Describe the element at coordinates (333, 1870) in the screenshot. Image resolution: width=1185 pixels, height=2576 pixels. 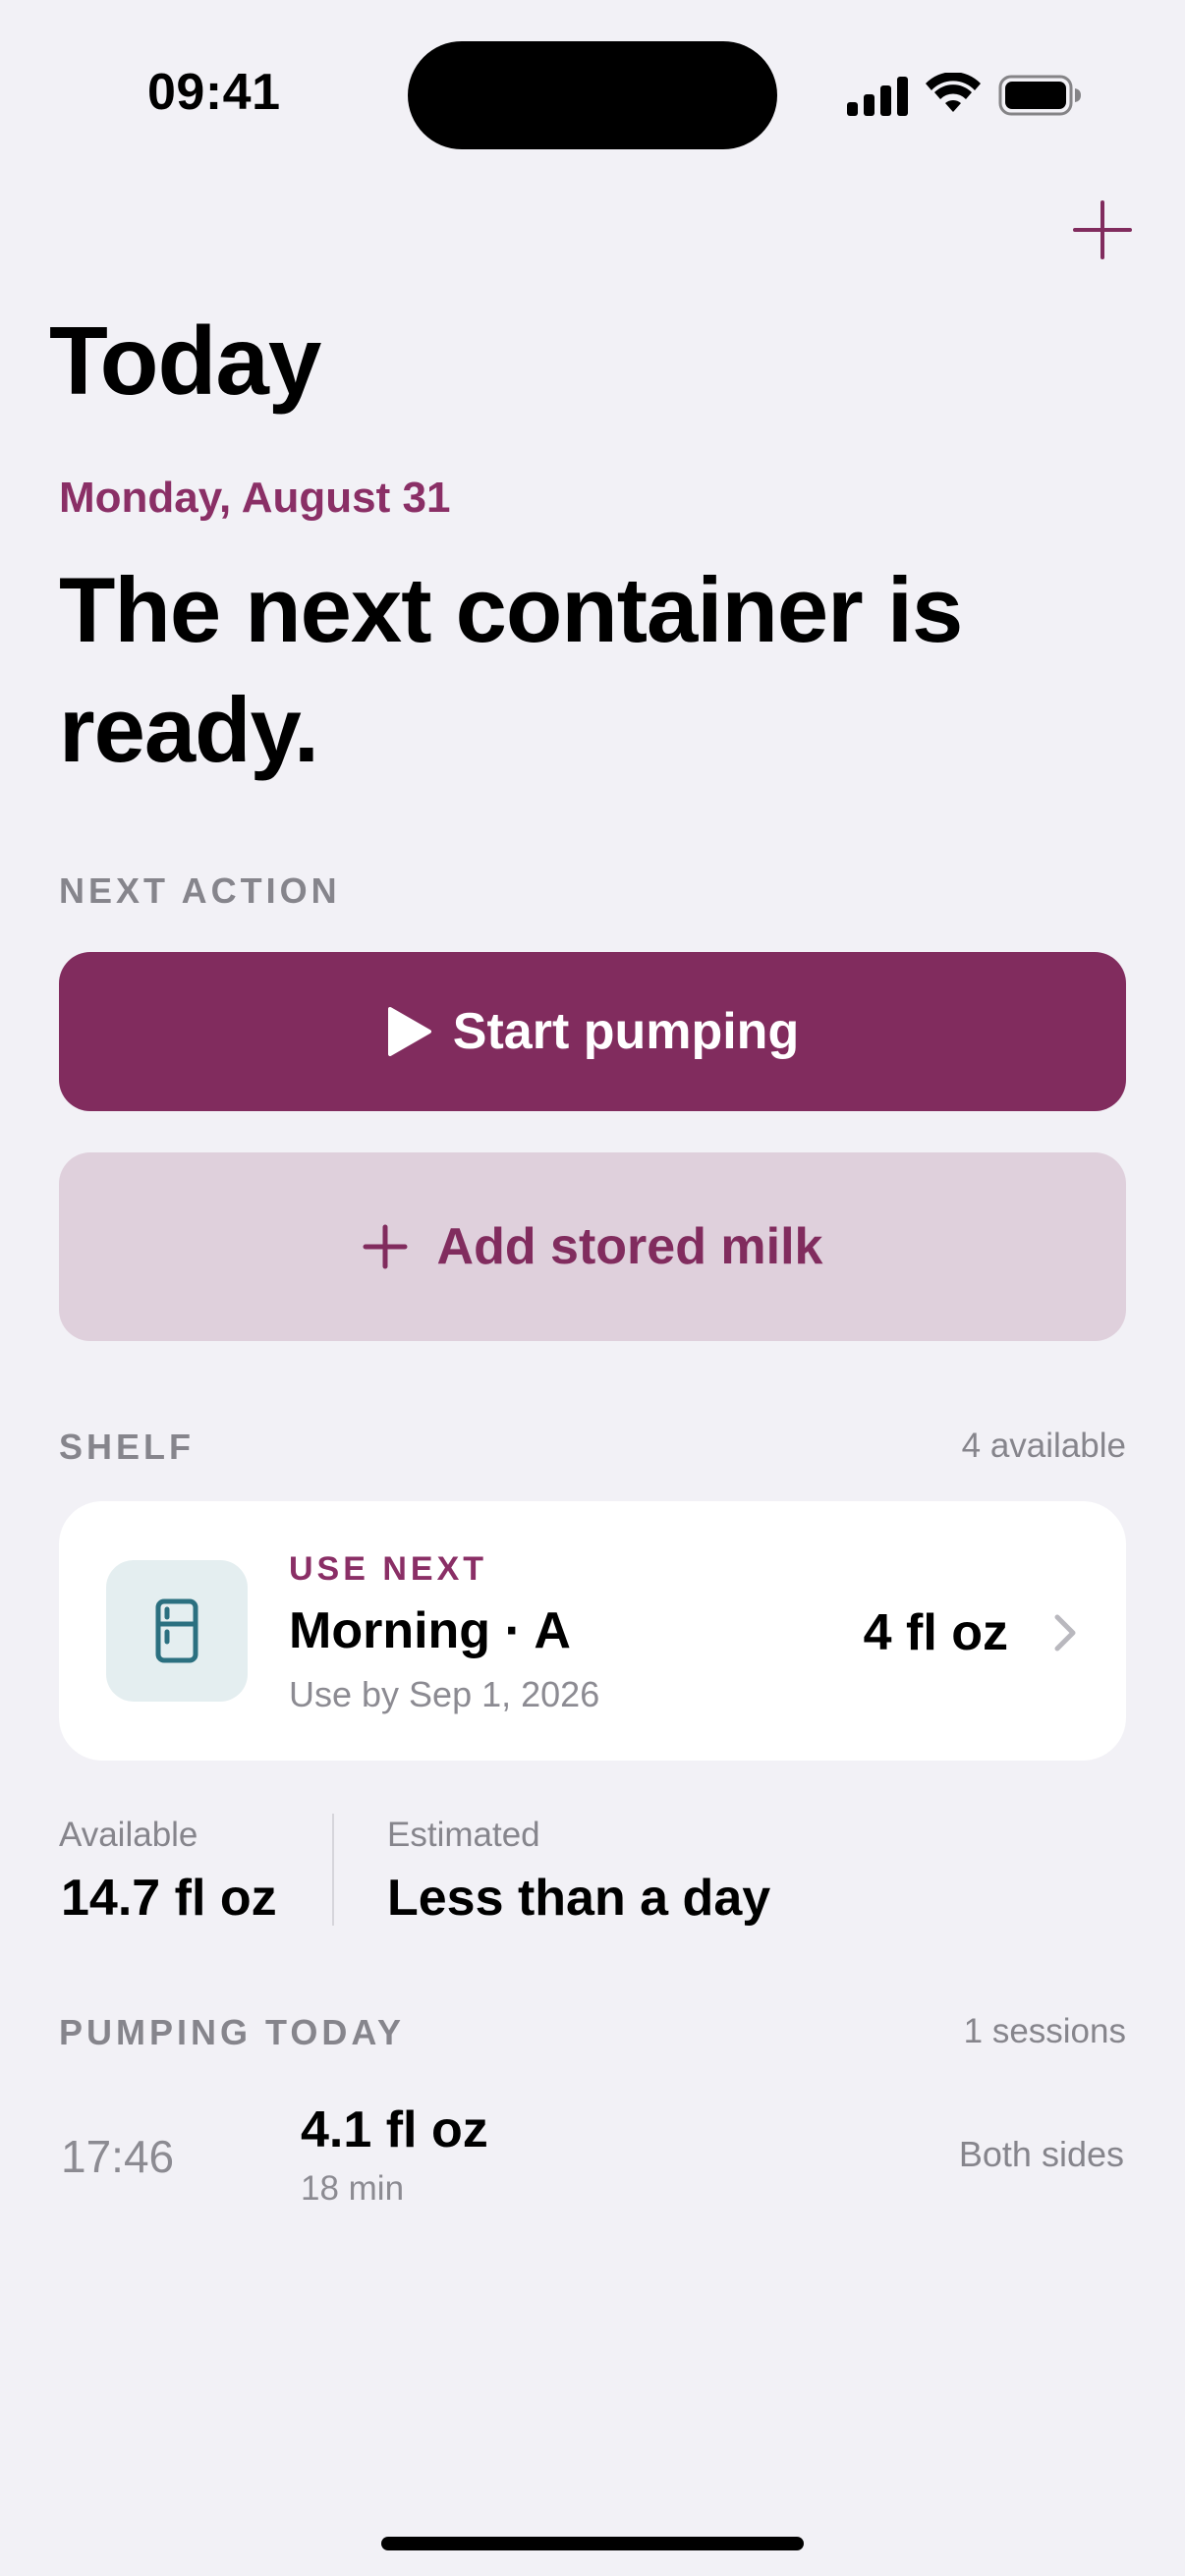
I see `stats-divider` at that location.